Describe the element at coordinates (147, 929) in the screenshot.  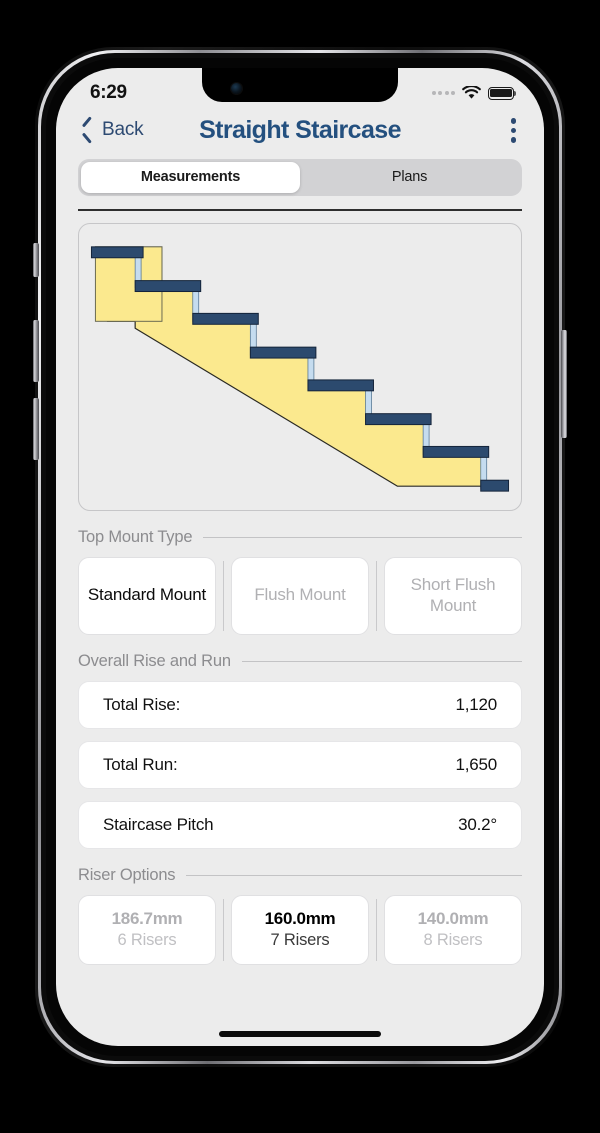
I see `riser-option-6: 186.7mm 6 Risers` at that location.